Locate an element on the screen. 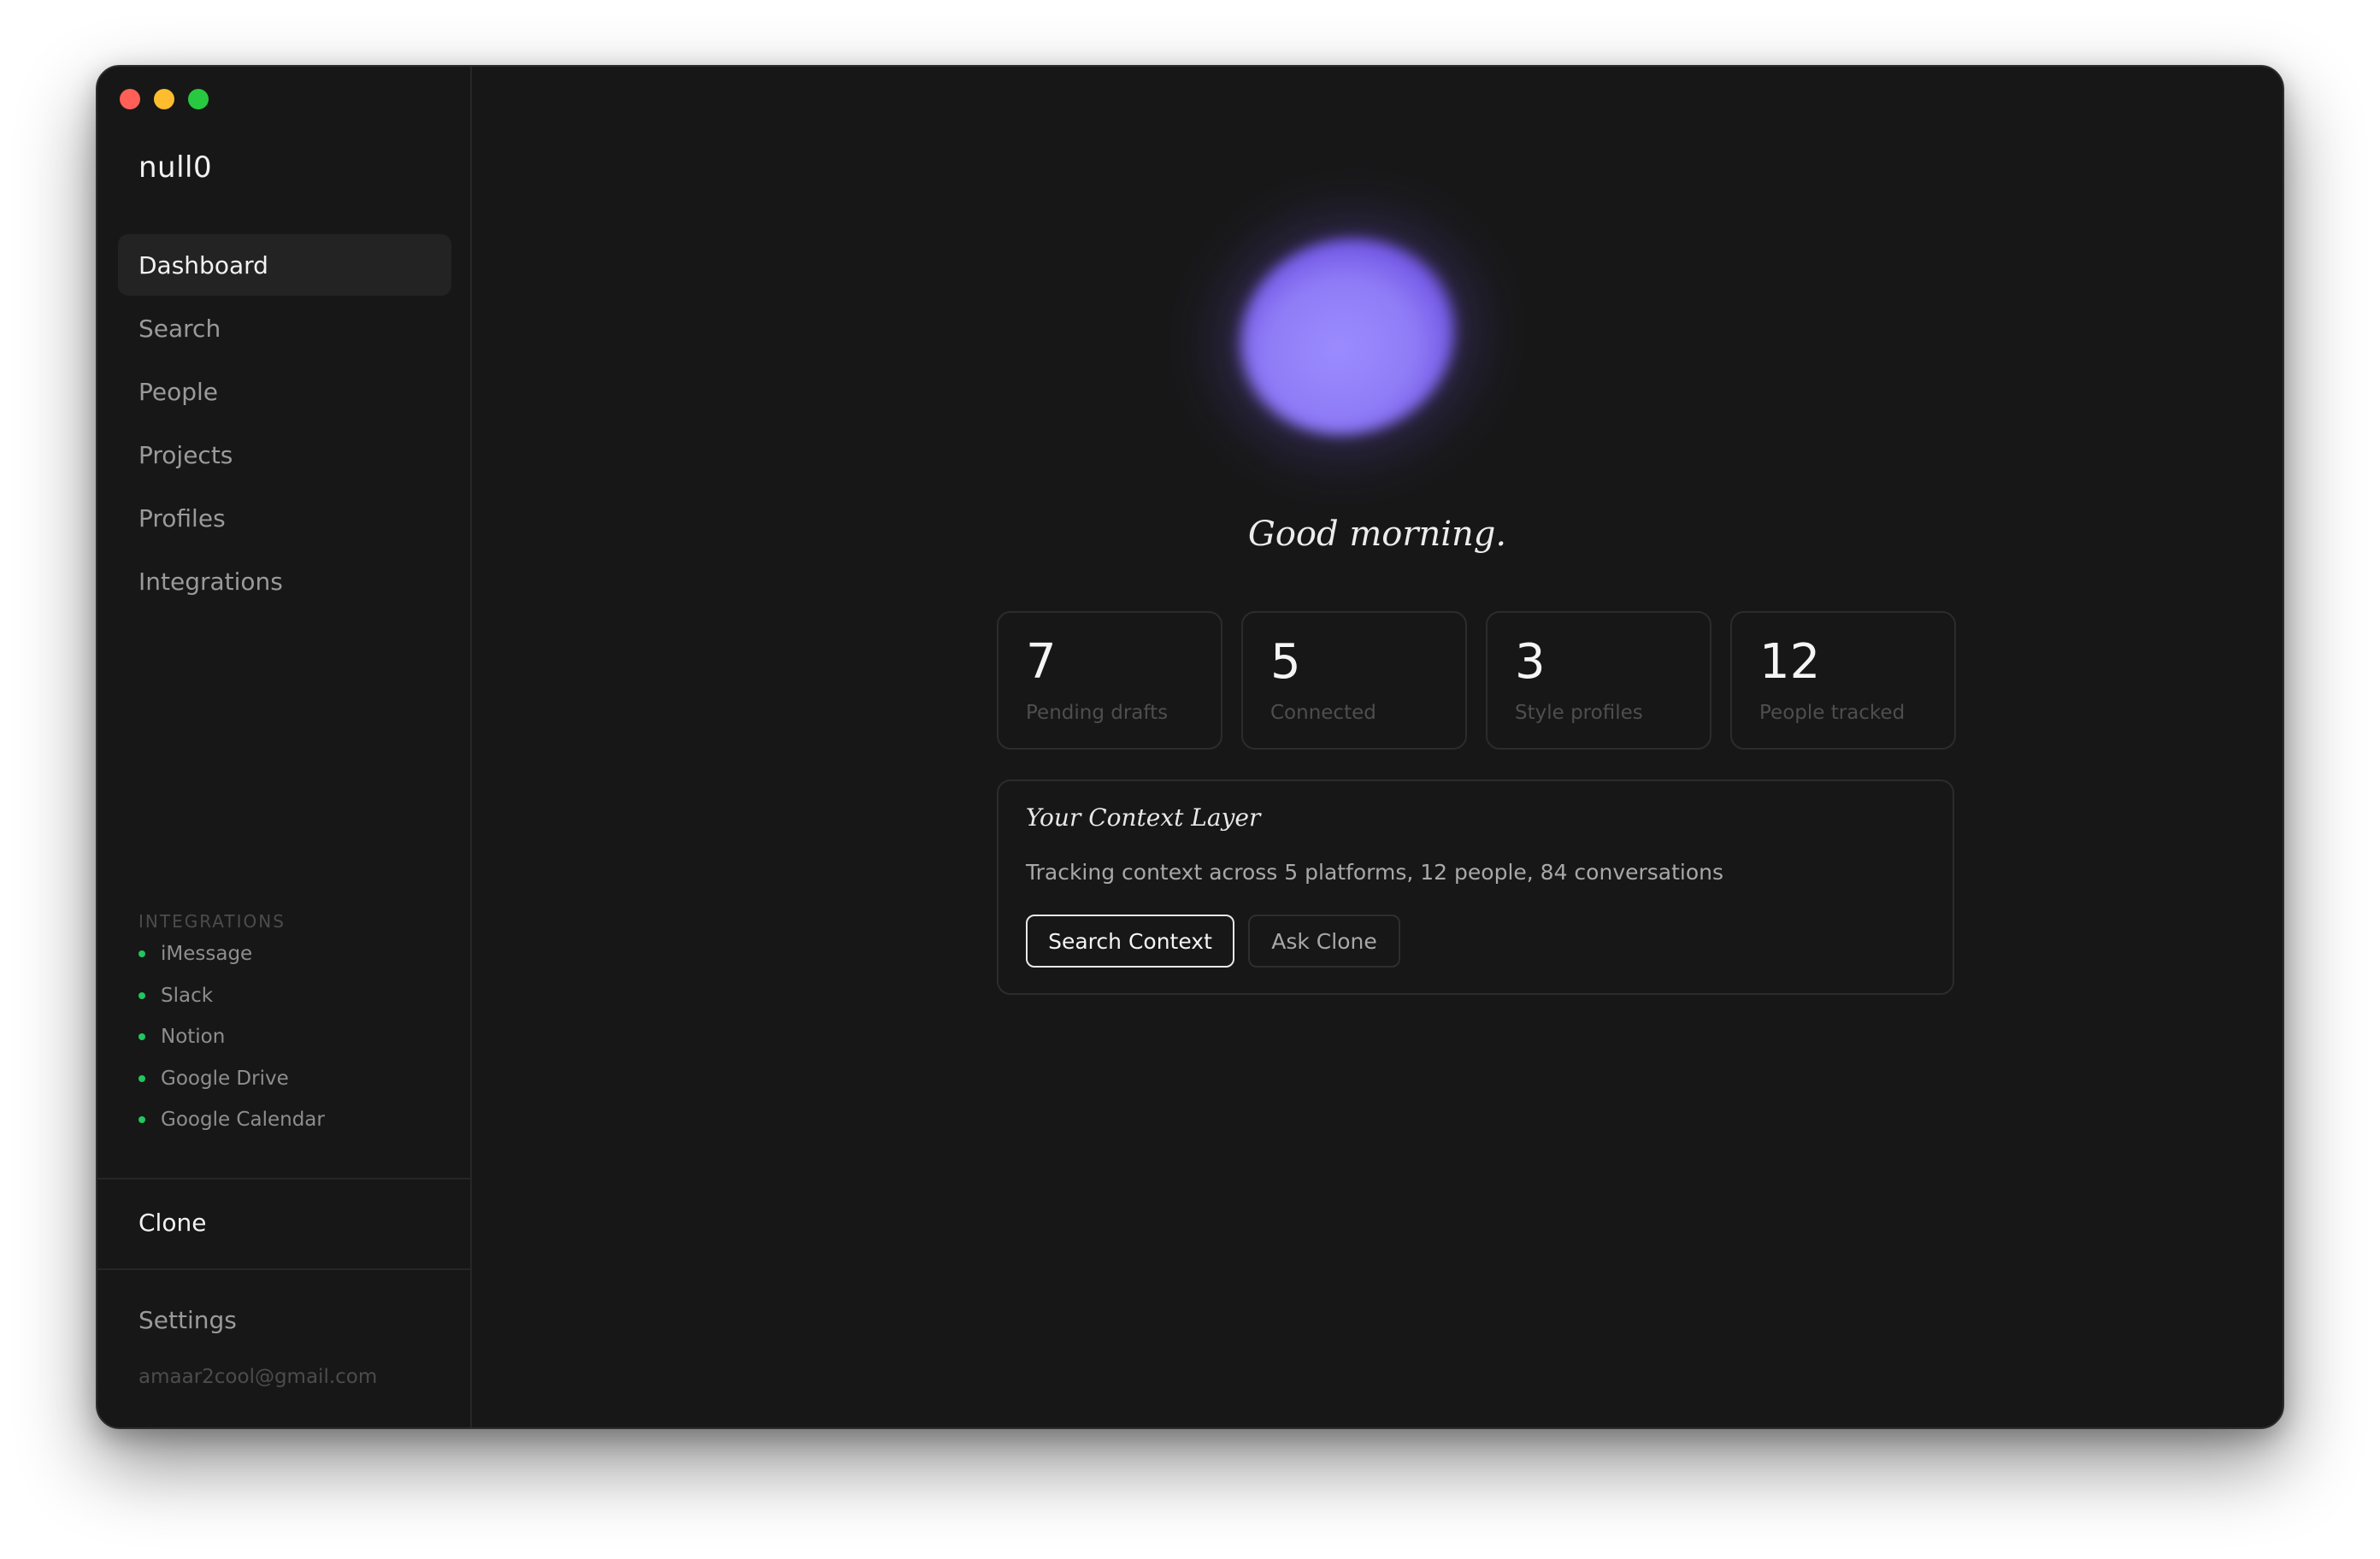  integration-item-imessage: iMessage is located at coordinates (231, 954).